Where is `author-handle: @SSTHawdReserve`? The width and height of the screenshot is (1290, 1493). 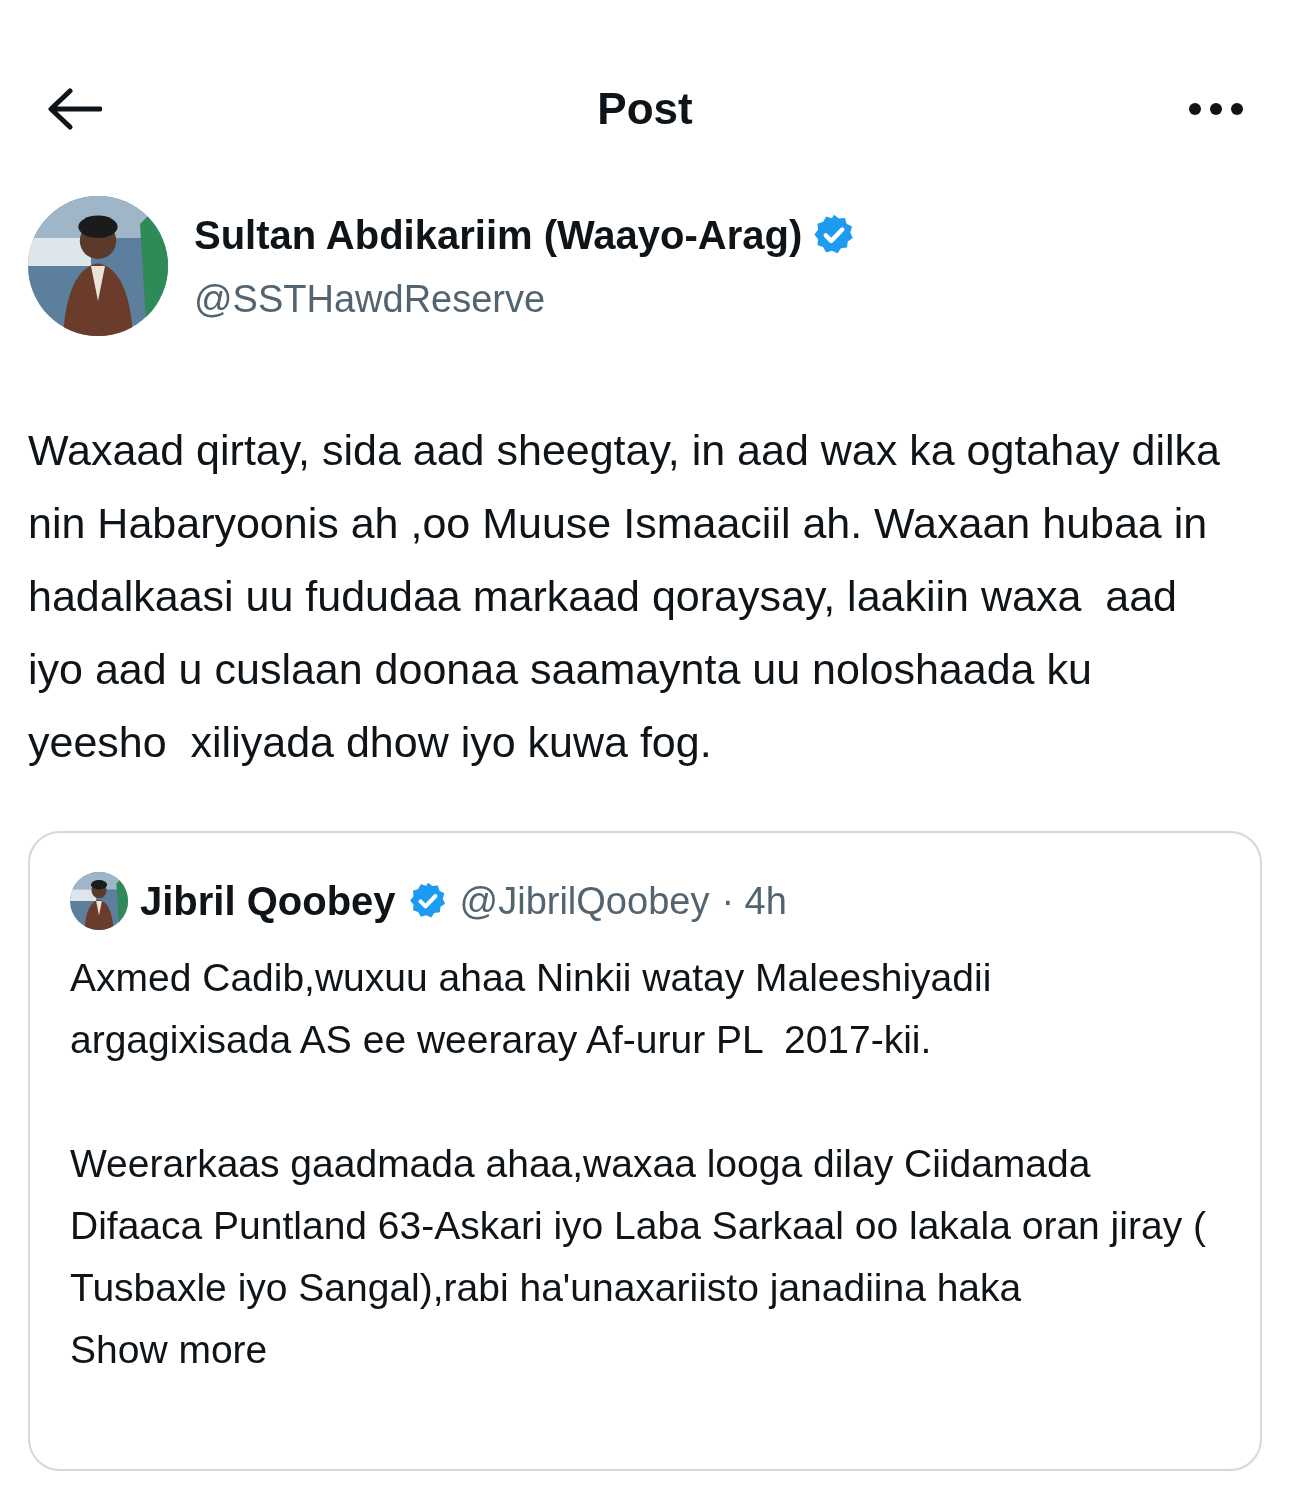 author-handle: @SSTHawdReserve is located at coordinates (525, 299).